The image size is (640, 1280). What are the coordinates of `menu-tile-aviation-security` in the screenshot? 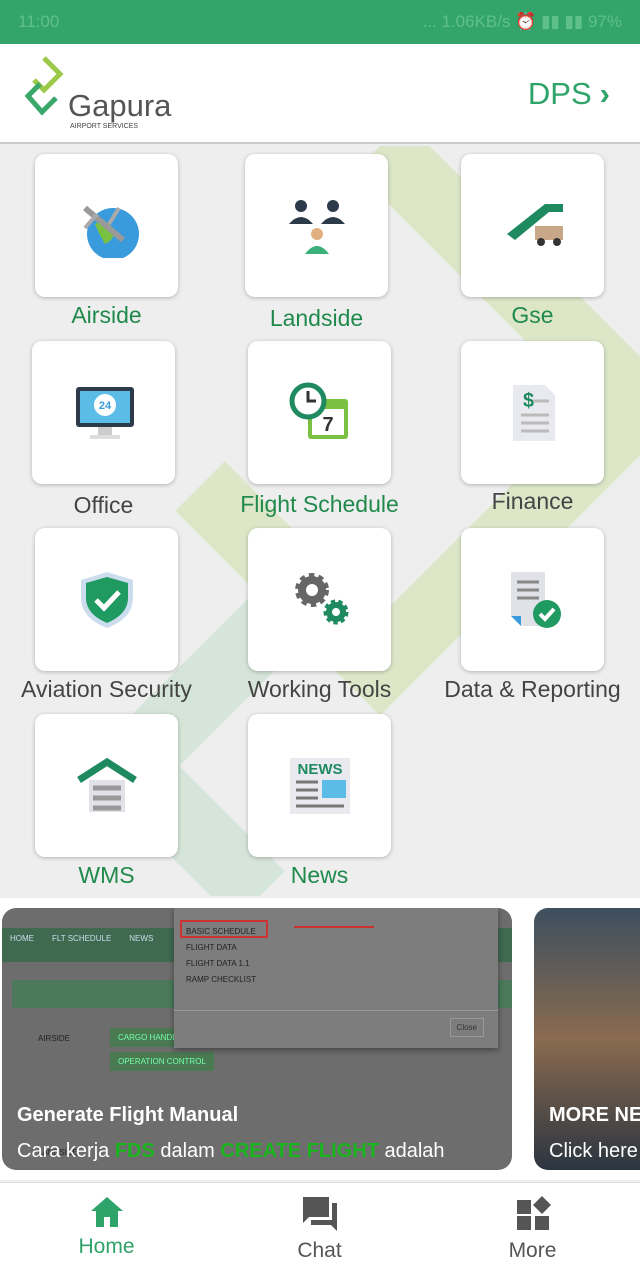 It's located at (106, 599).